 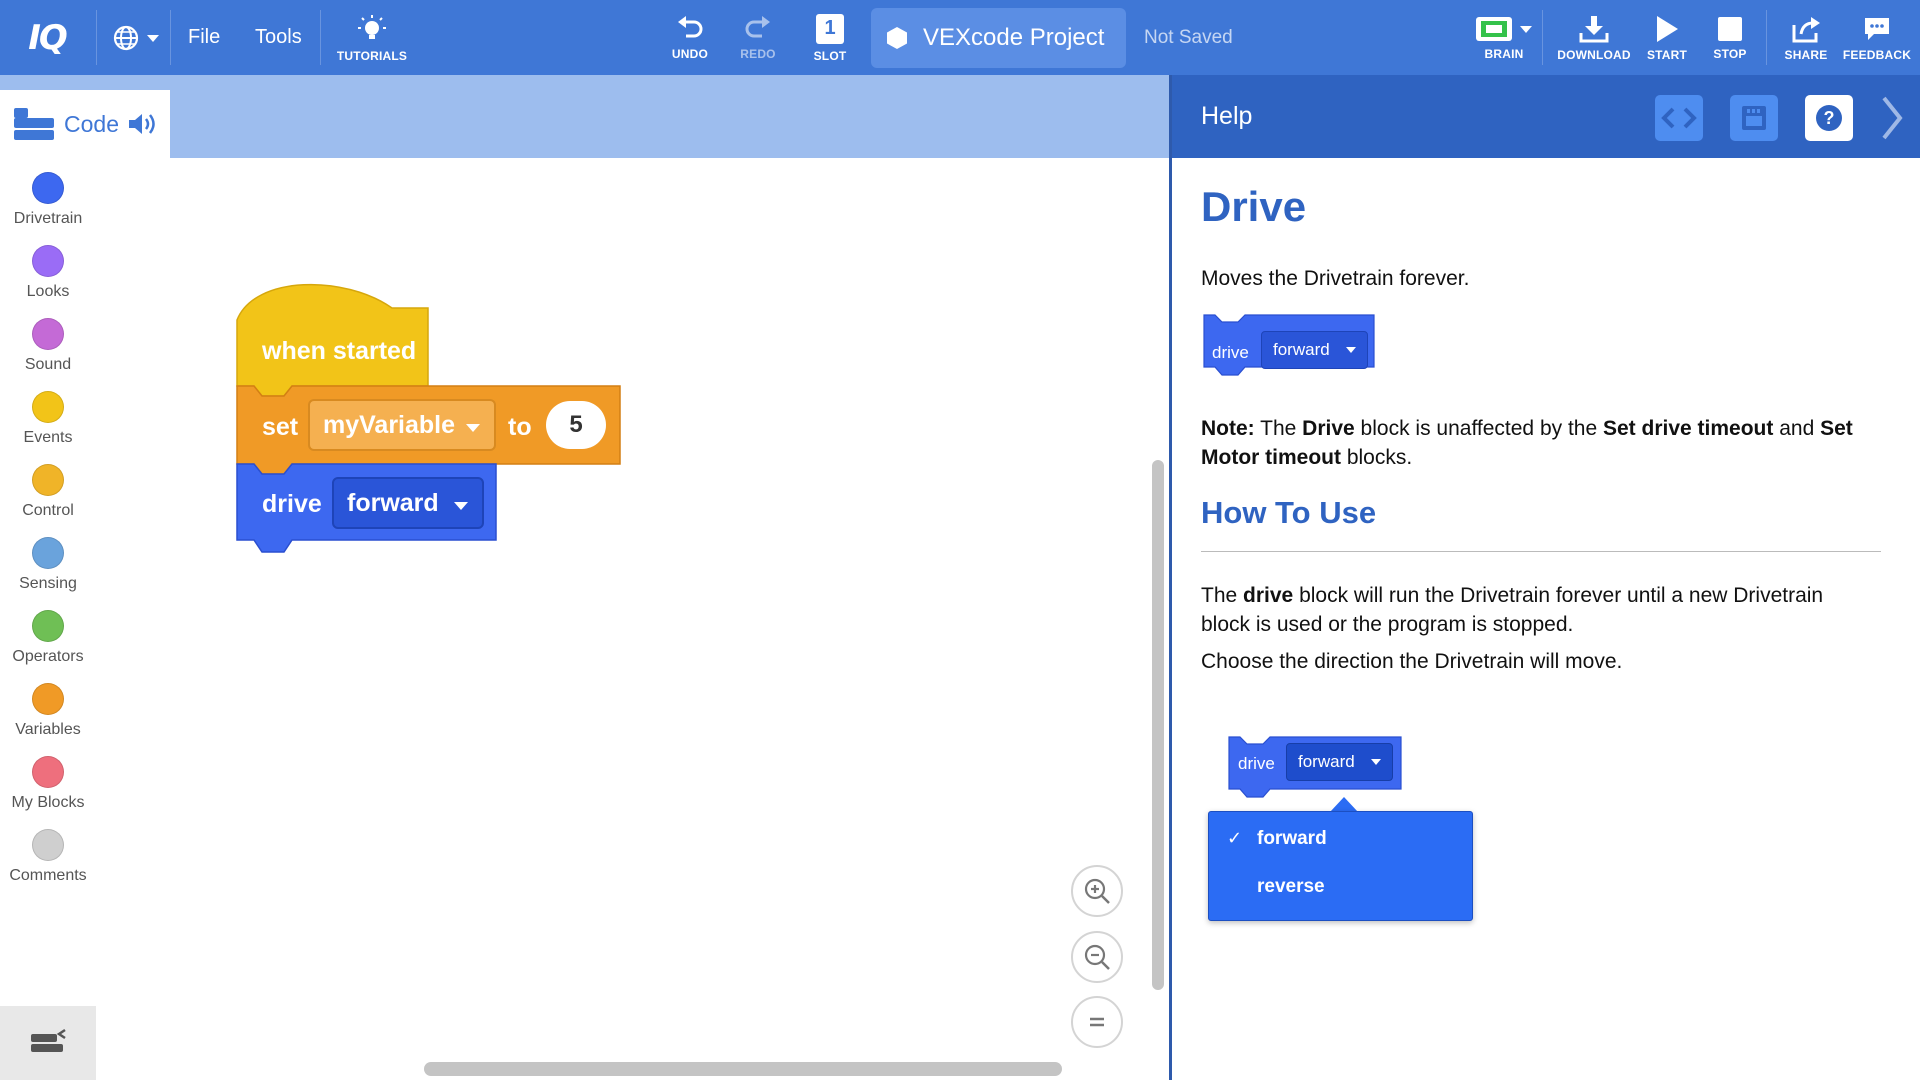 What do you see at coordinates (1326, 761) in the screenshot?
I see `dropdown-example-direction-value: forward` at bounding box center [1326, 761].